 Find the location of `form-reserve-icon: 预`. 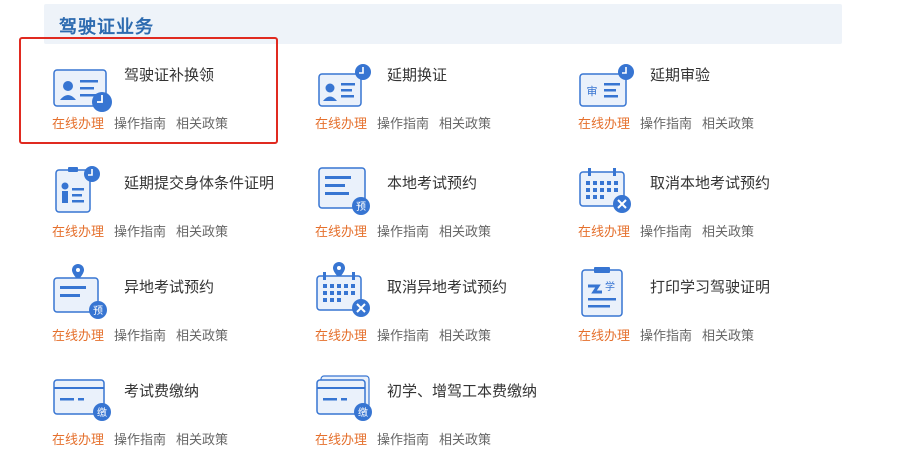

form-reserve-icon: 预 is located at coordinates (346, 192).